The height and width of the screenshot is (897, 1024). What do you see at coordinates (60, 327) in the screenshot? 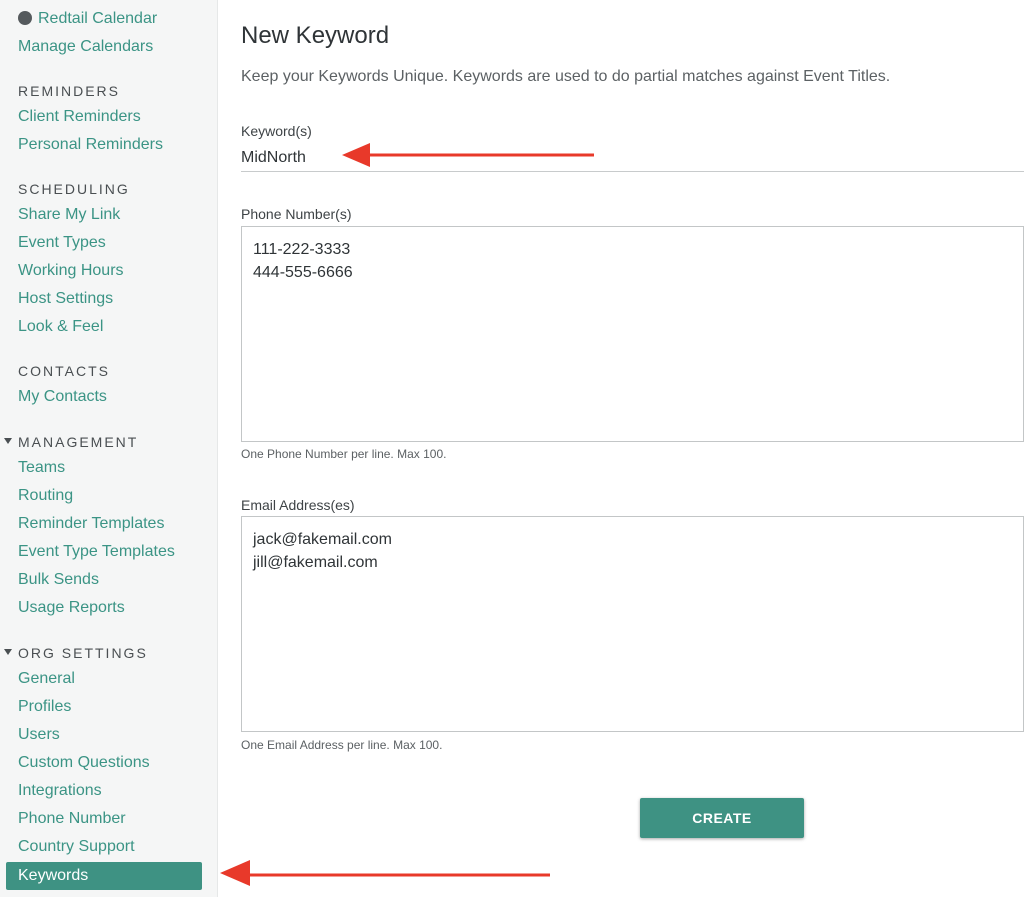
I see `sidebar-item-look-feel: Look & Feel` at bounding box center [60, 327].